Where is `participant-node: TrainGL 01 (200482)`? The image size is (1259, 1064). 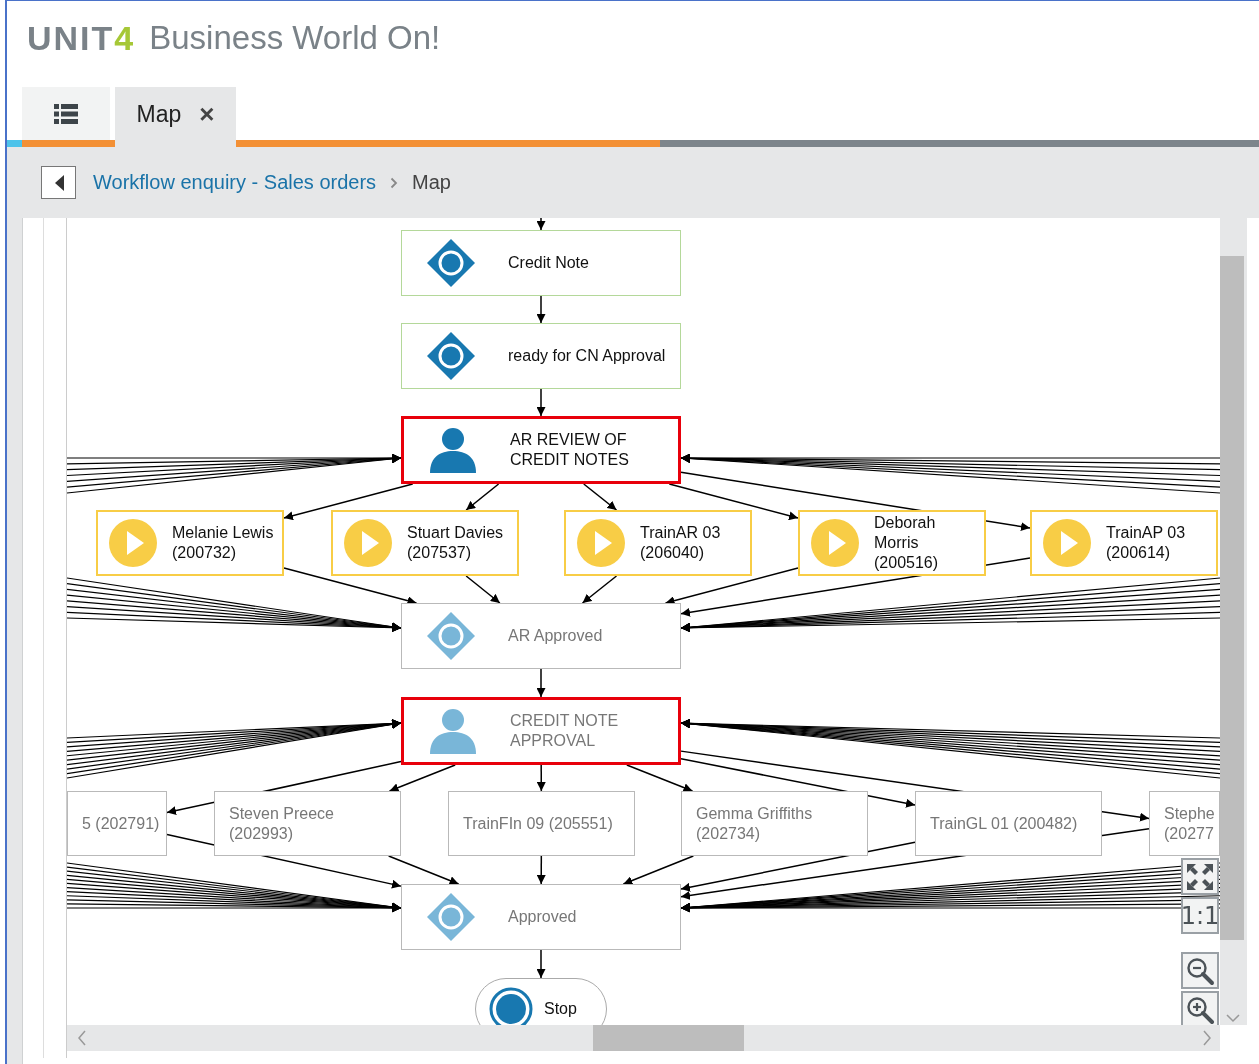
participant-node: TrainGL 01 (200482) is located at coordinates (1008, 823).